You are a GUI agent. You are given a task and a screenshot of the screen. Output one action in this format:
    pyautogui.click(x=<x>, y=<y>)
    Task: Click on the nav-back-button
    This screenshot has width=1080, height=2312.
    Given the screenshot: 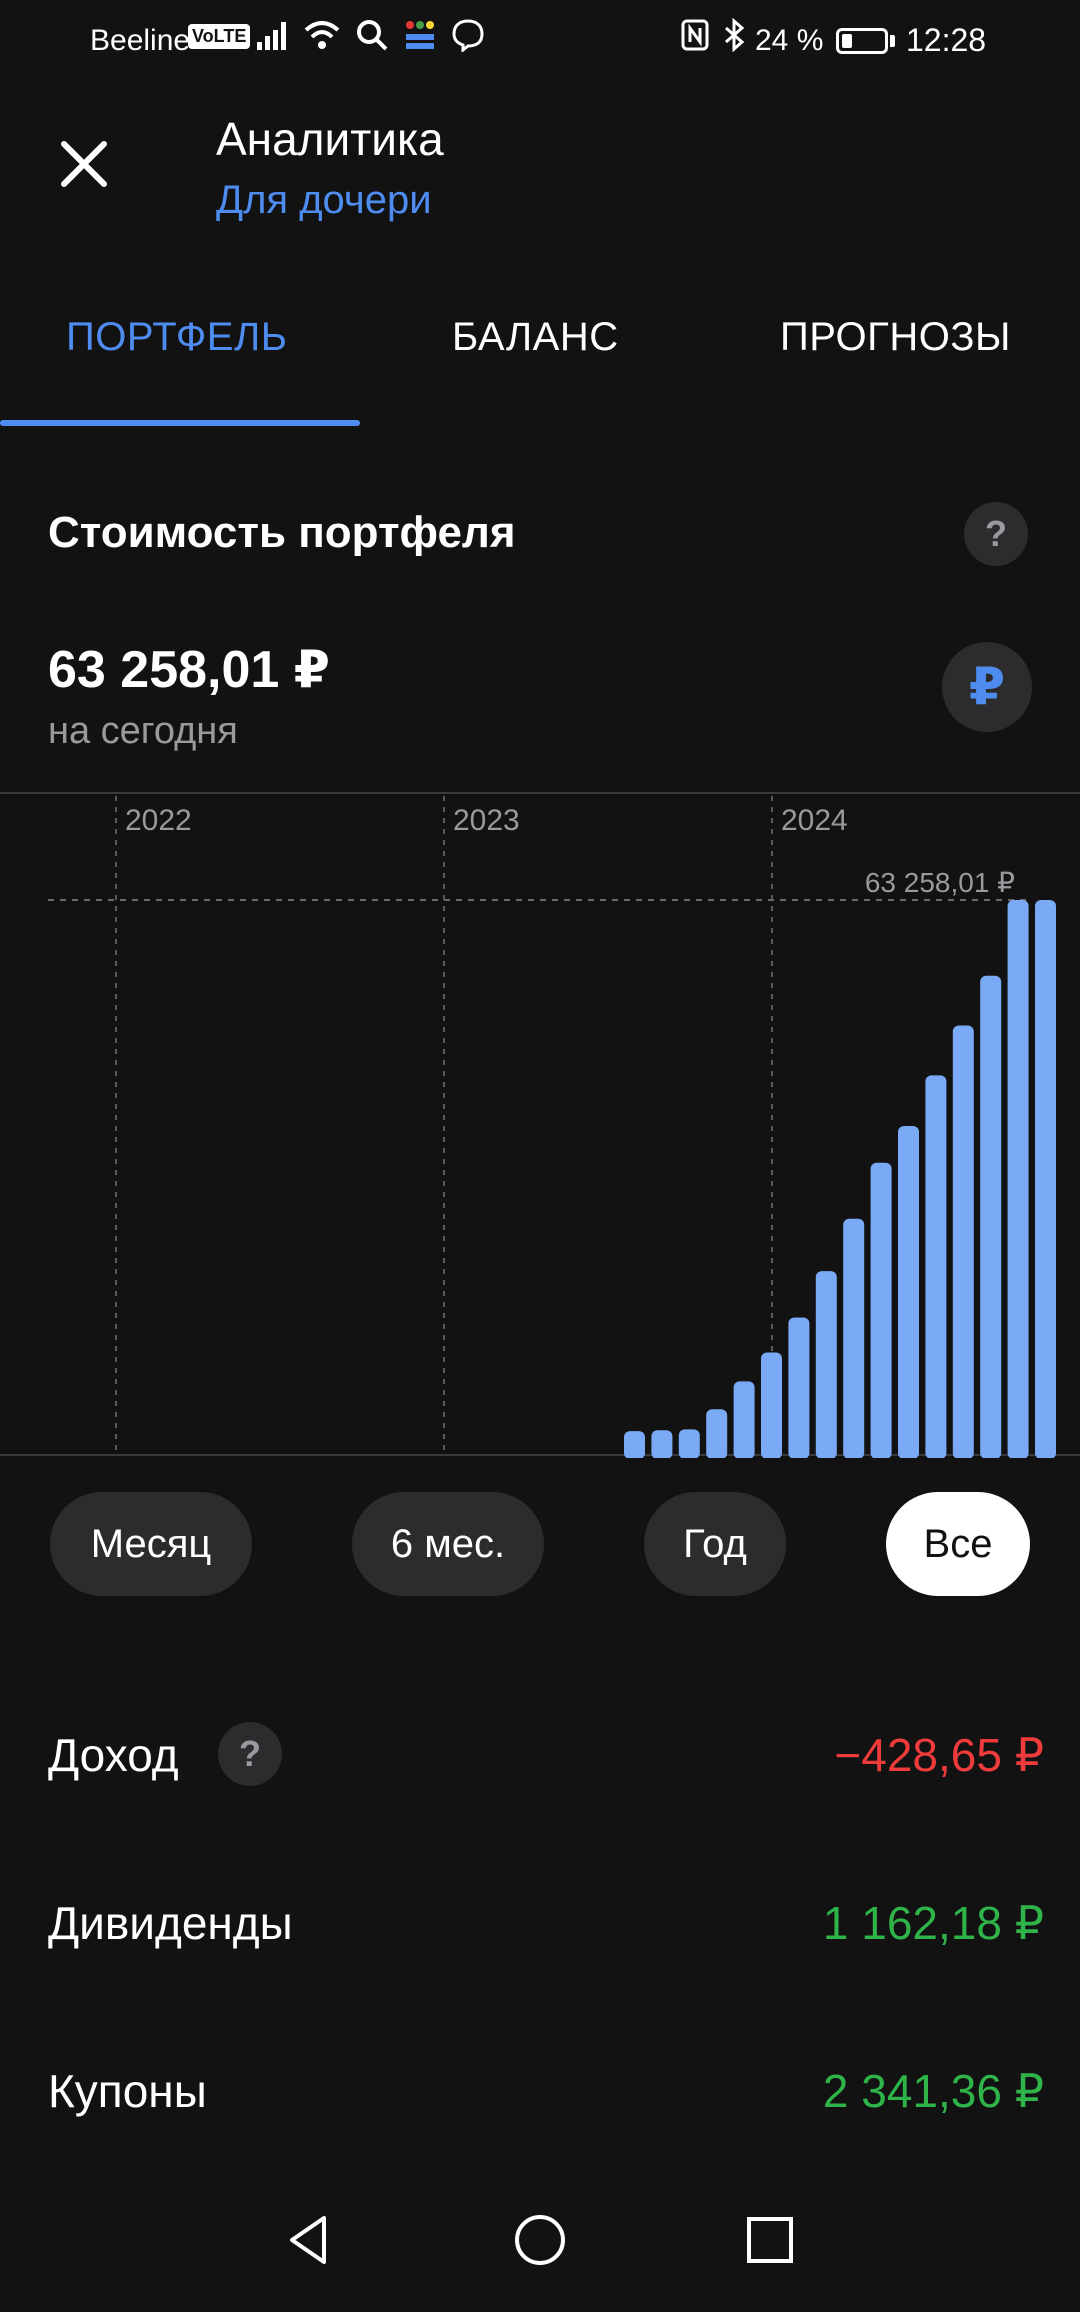 What is the action you would take?
    pyautogui.click(x=310, y=2240)
    